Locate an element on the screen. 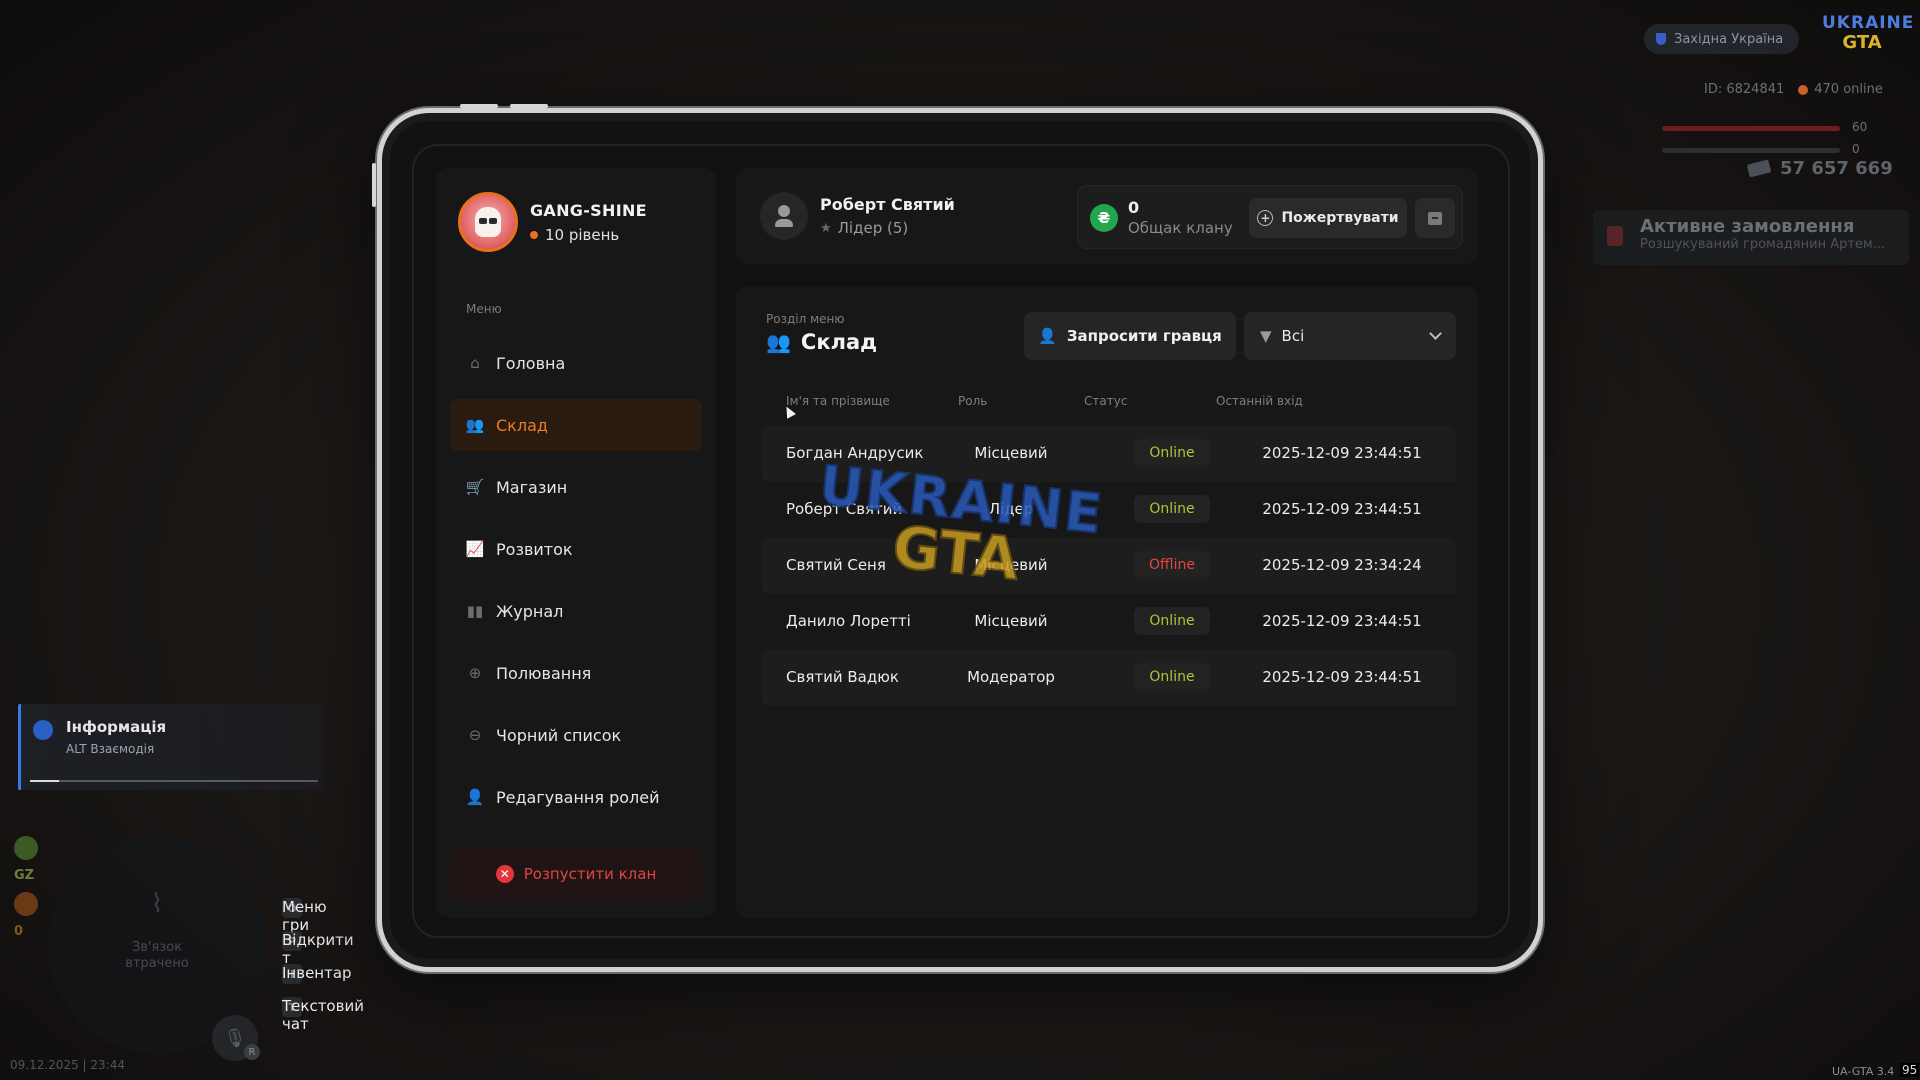  game-version: UA-GTA 3.4 is located at coordinates (1863, 1071).